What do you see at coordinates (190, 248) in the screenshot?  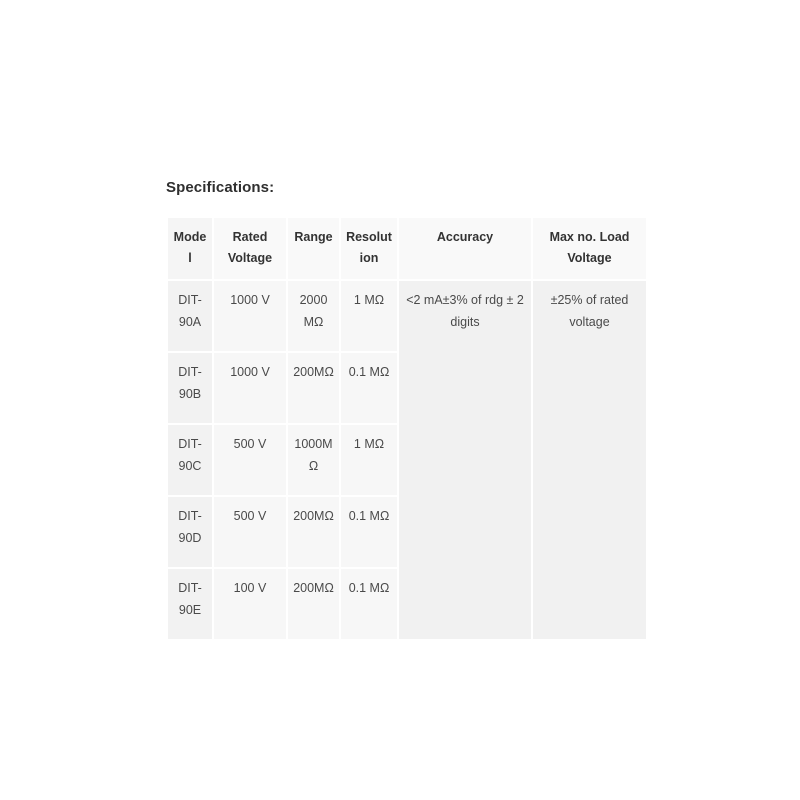 I see `column-header-model: Model` at bounding box center [190, 248].